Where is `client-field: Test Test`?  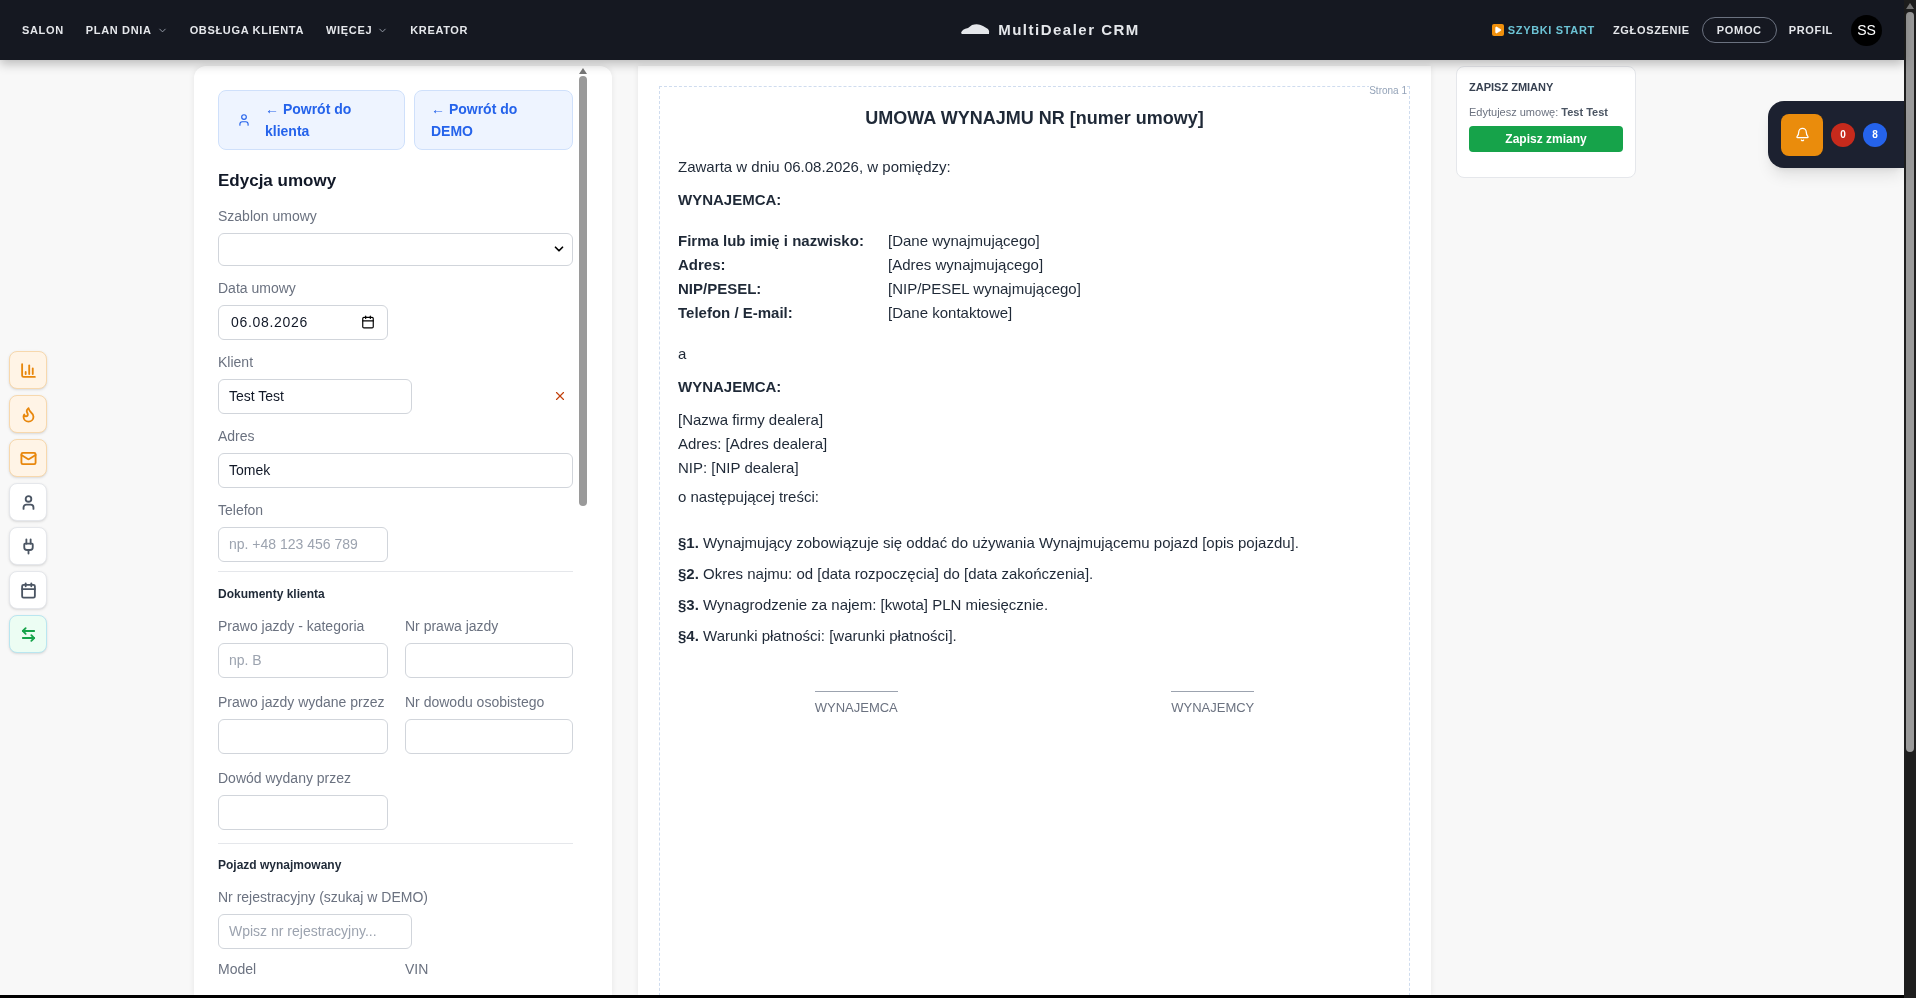 client-field: Test Test is located at coordinates (315, 396).